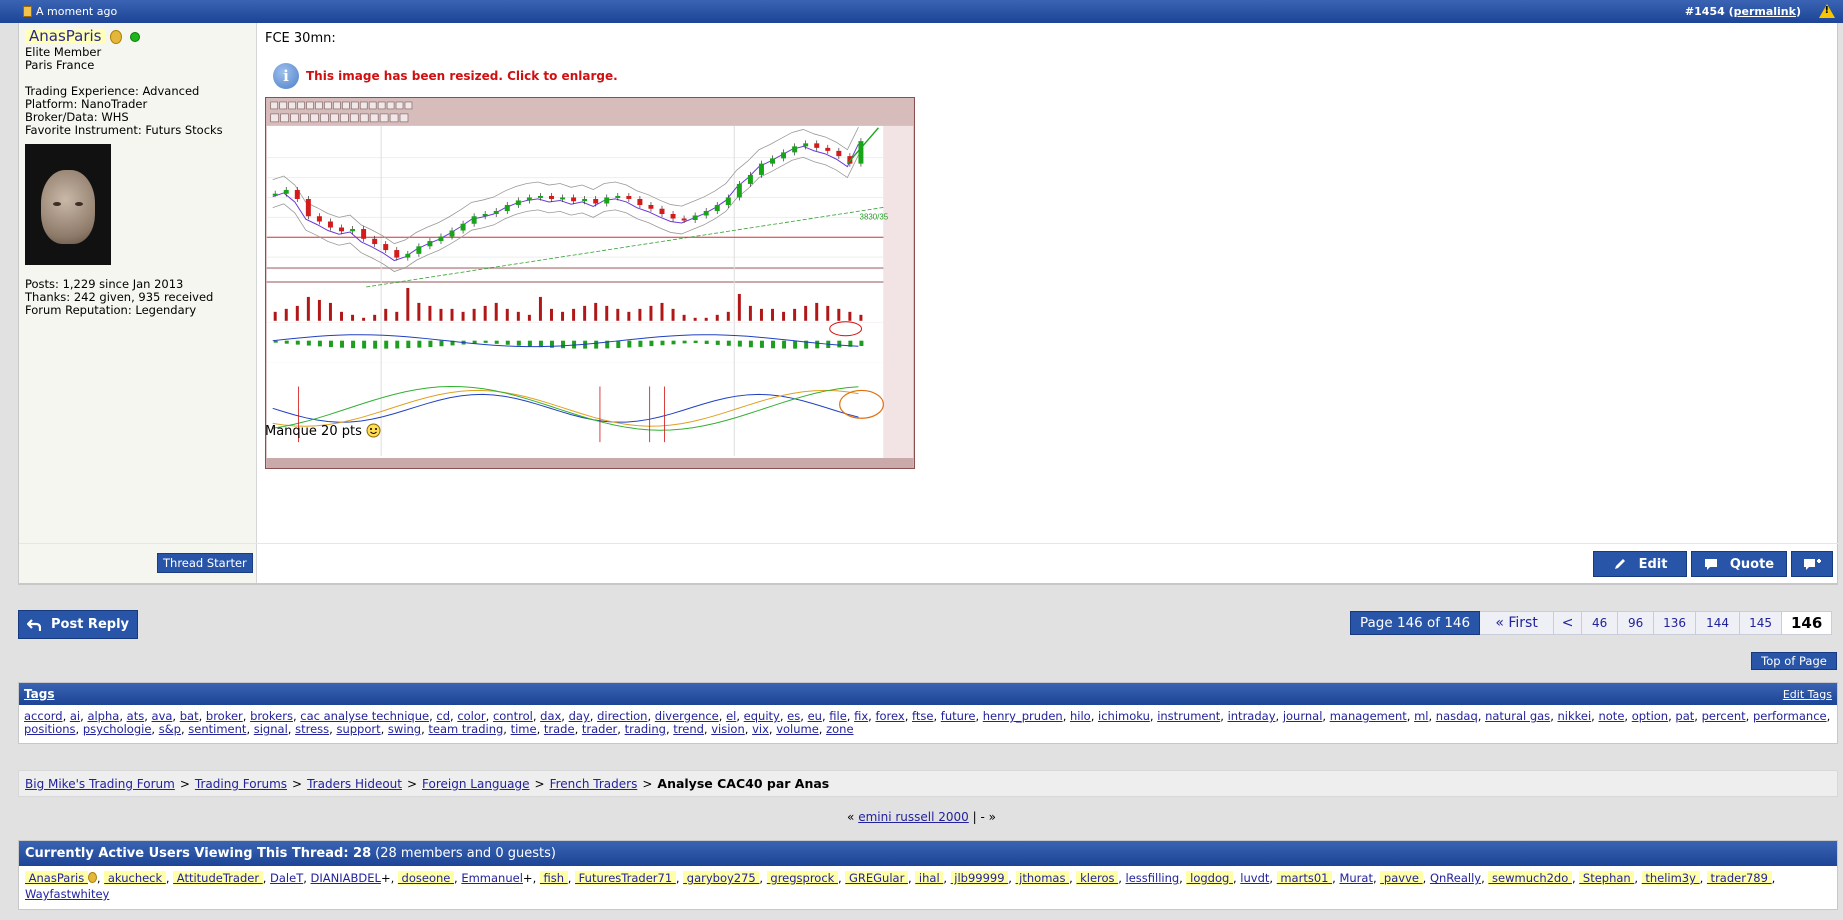 The height and width of the screenshot is (920, 1843). I want to click on tag-link: nasdaq, so click(1457, 716).